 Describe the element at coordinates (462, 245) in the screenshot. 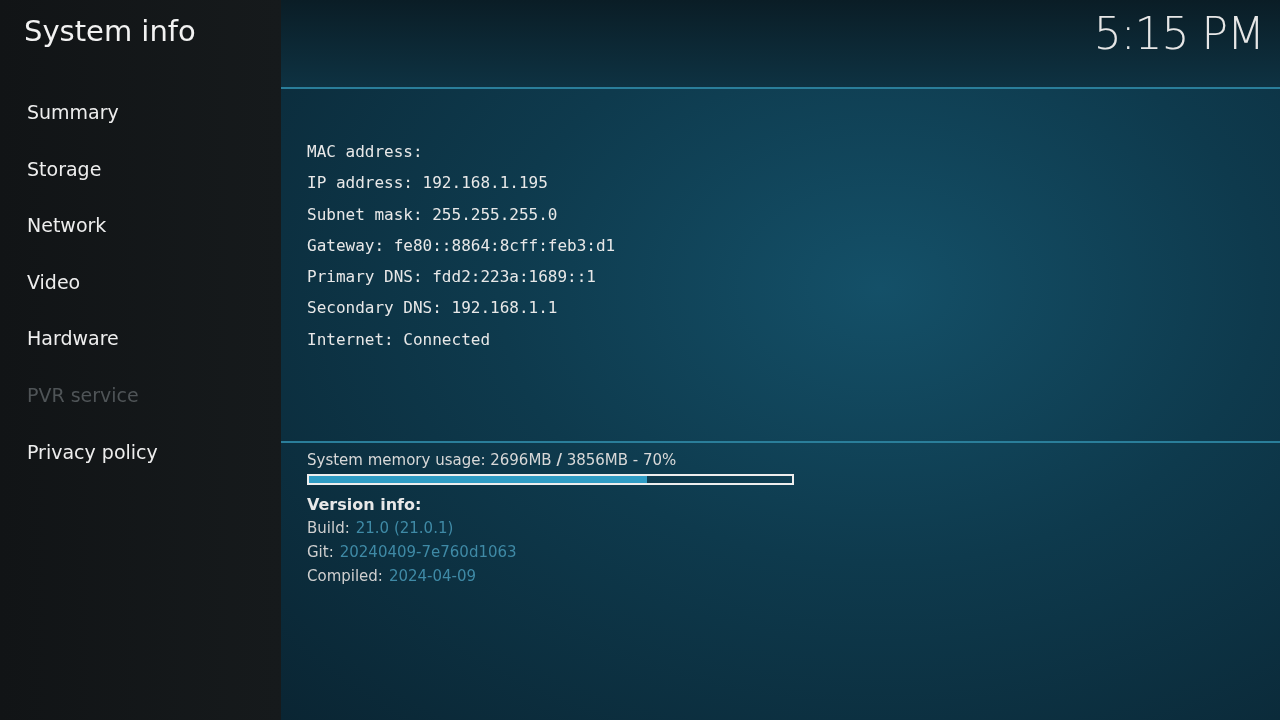

I see `info-line: Gateway: fe80::8864:8cff:feb3:d1` at that location.